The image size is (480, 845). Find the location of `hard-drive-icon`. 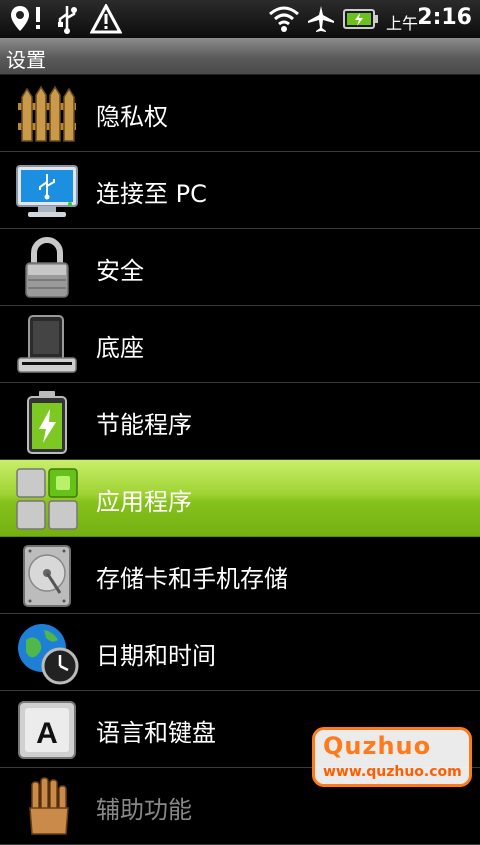

hard-drive-icon is located at coordinates (47, 576).